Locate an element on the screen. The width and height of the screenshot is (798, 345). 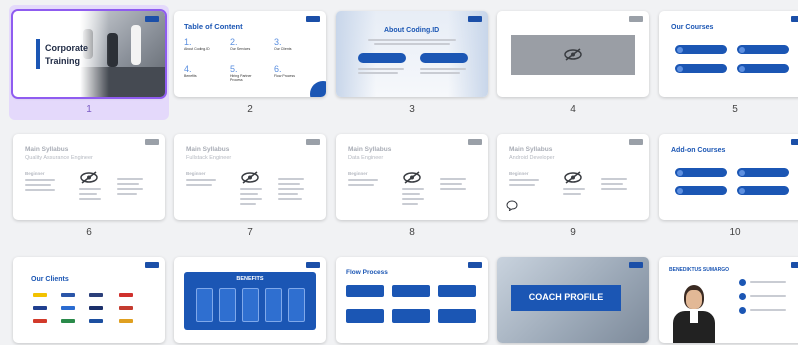
slide-title: Our Clients is located at coordinates (50, 279).